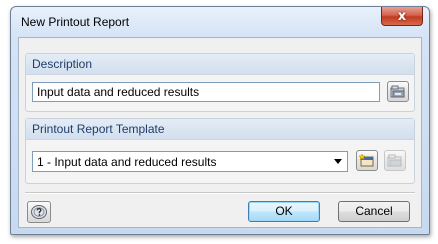 The width and height of the screenshot is (438, 244). I want to click on edit-template-icon, so click(394, 160).